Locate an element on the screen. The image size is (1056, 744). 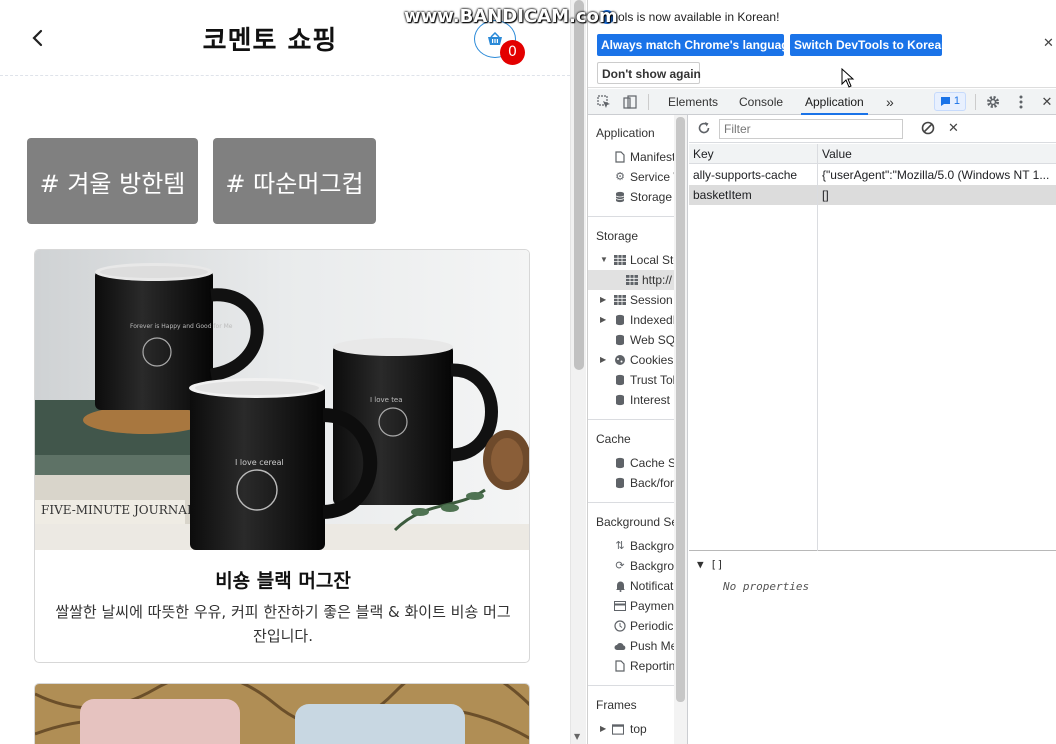
row-value: [] is located at coordinates (825, 195).